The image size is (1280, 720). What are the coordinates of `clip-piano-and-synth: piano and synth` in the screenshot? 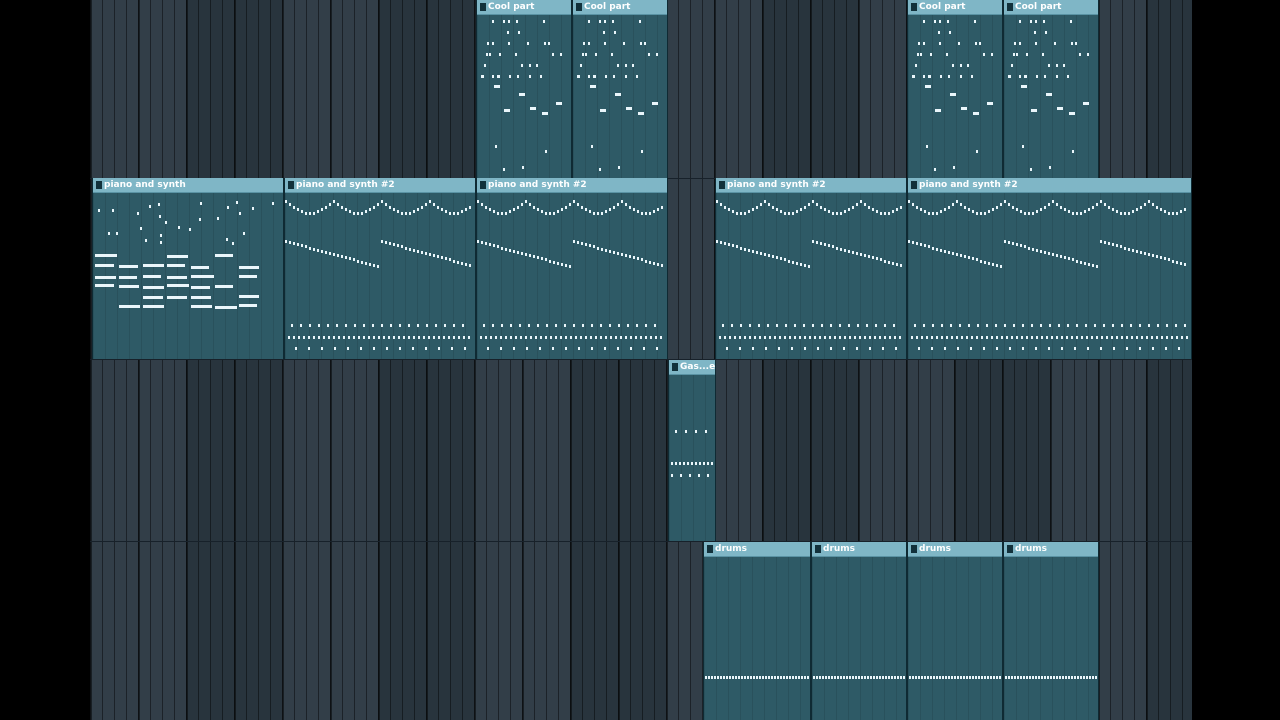 It's located at (188, 268).